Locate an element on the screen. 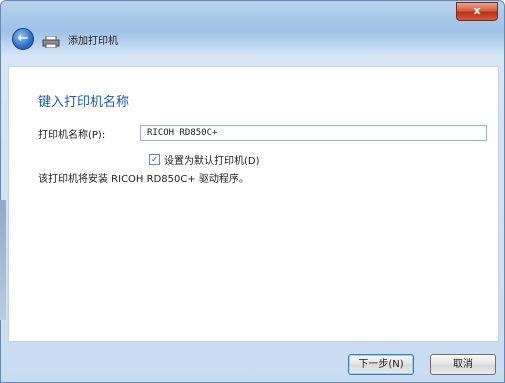  back-button: ← is located at coordinates (23, 39).